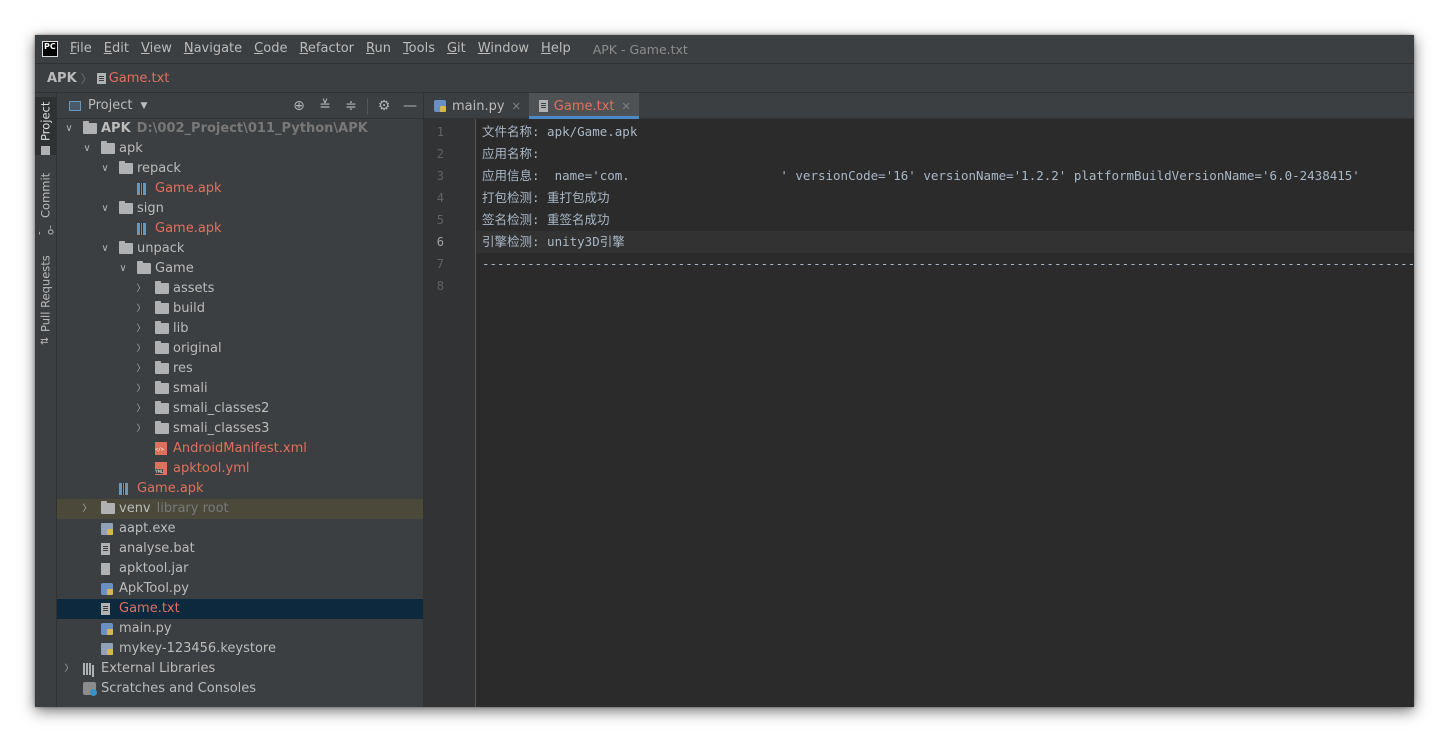 This screenshot has width=1449, height=742. I want to click on menu-run: Run, so click(378, 49).